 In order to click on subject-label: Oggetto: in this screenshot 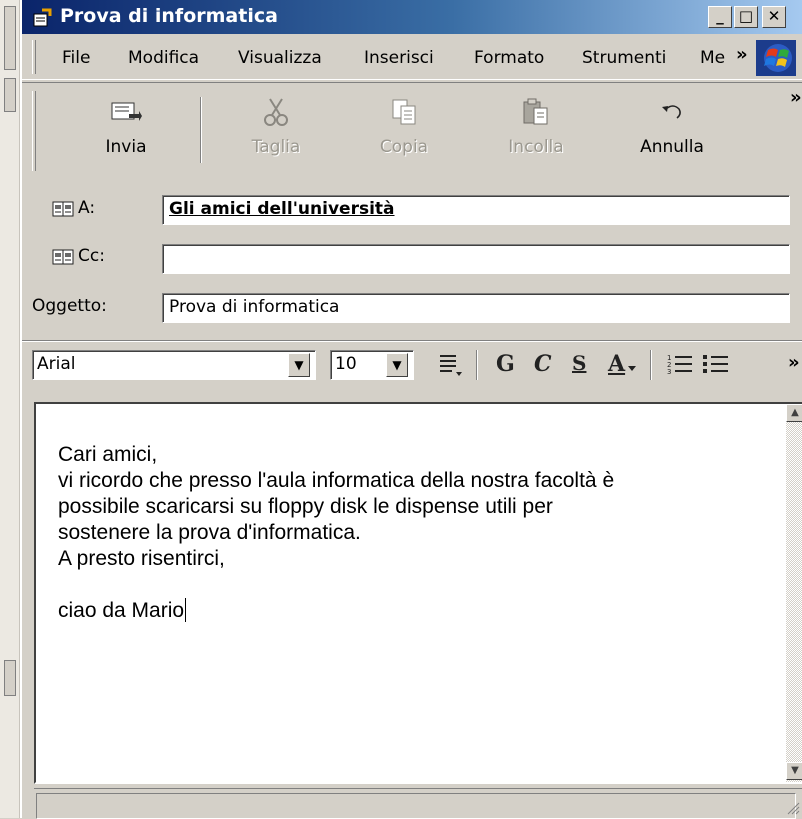, I will do `click(69, 306)`.